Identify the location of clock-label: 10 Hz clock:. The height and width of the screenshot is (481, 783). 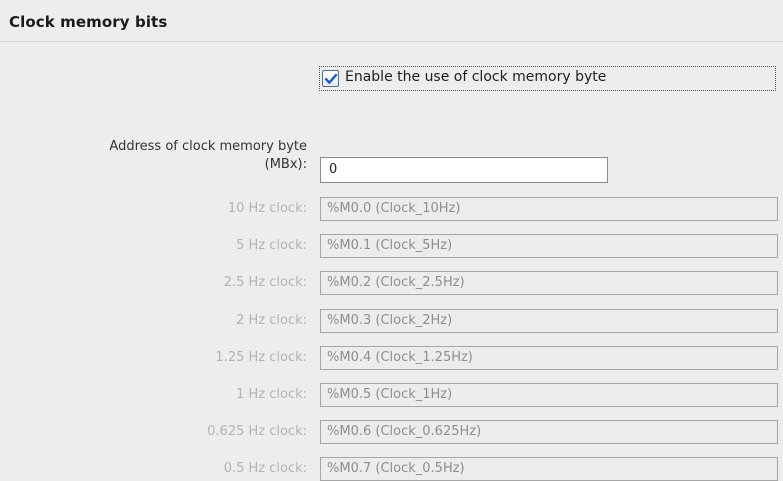
(267, 208).